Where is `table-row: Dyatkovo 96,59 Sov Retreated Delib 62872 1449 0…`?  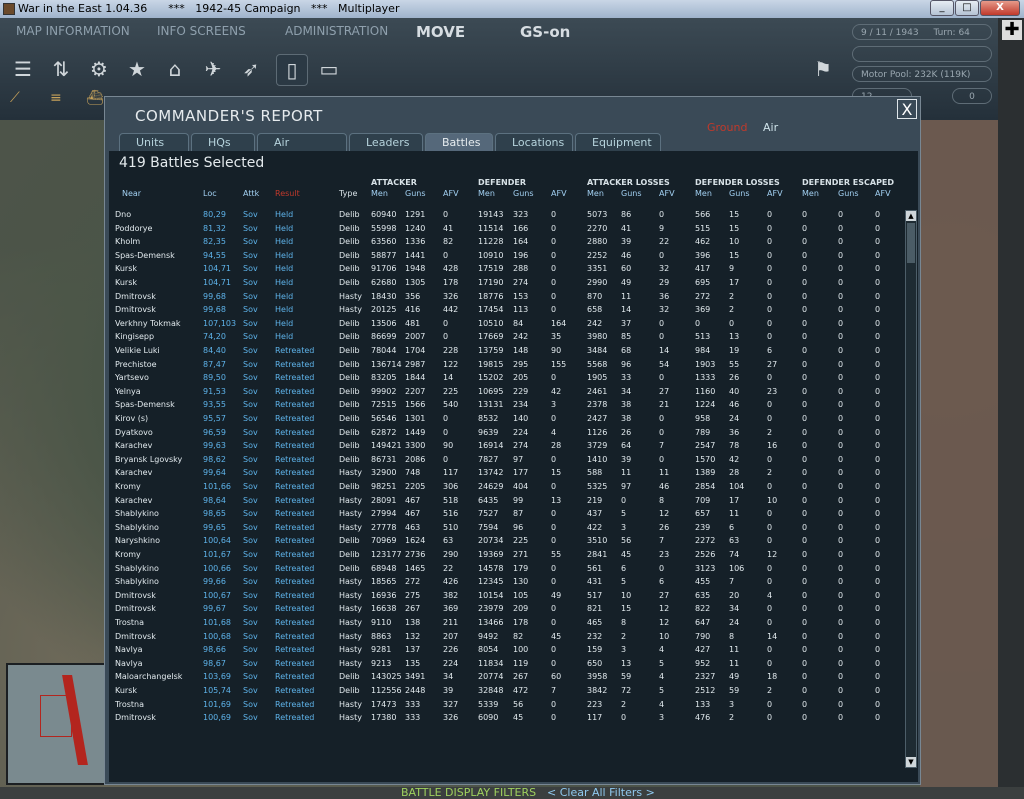
table-row: Dyatkovo 96,59 Sov Retreated Delib 62872 1449 0… is located at coordinates (504, 433).